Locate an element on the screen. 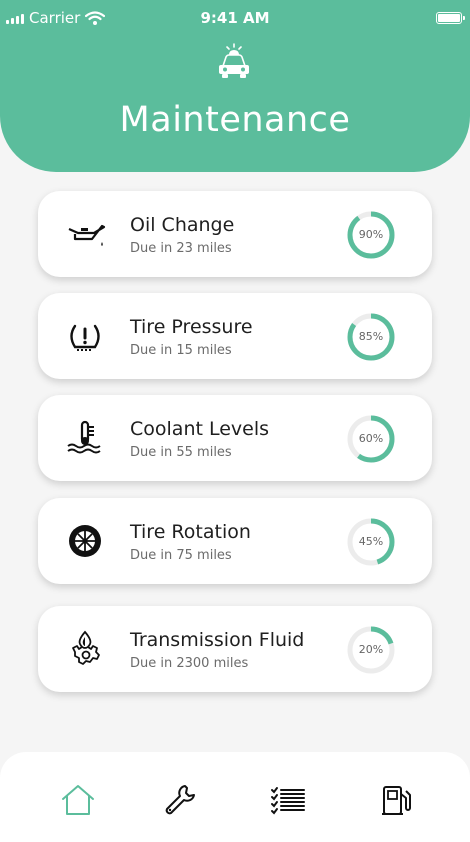  status-time: 9:41 AM is located at coordinates (235, 18).